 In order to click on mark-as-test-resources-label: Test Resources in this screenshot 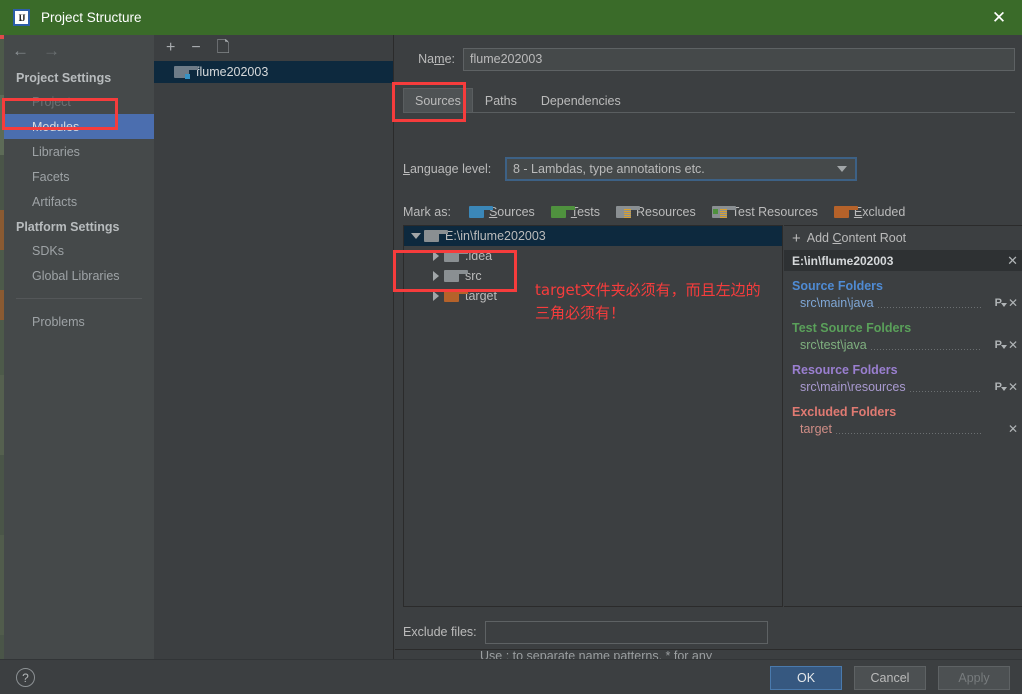, I will do `click(774, 212)`.